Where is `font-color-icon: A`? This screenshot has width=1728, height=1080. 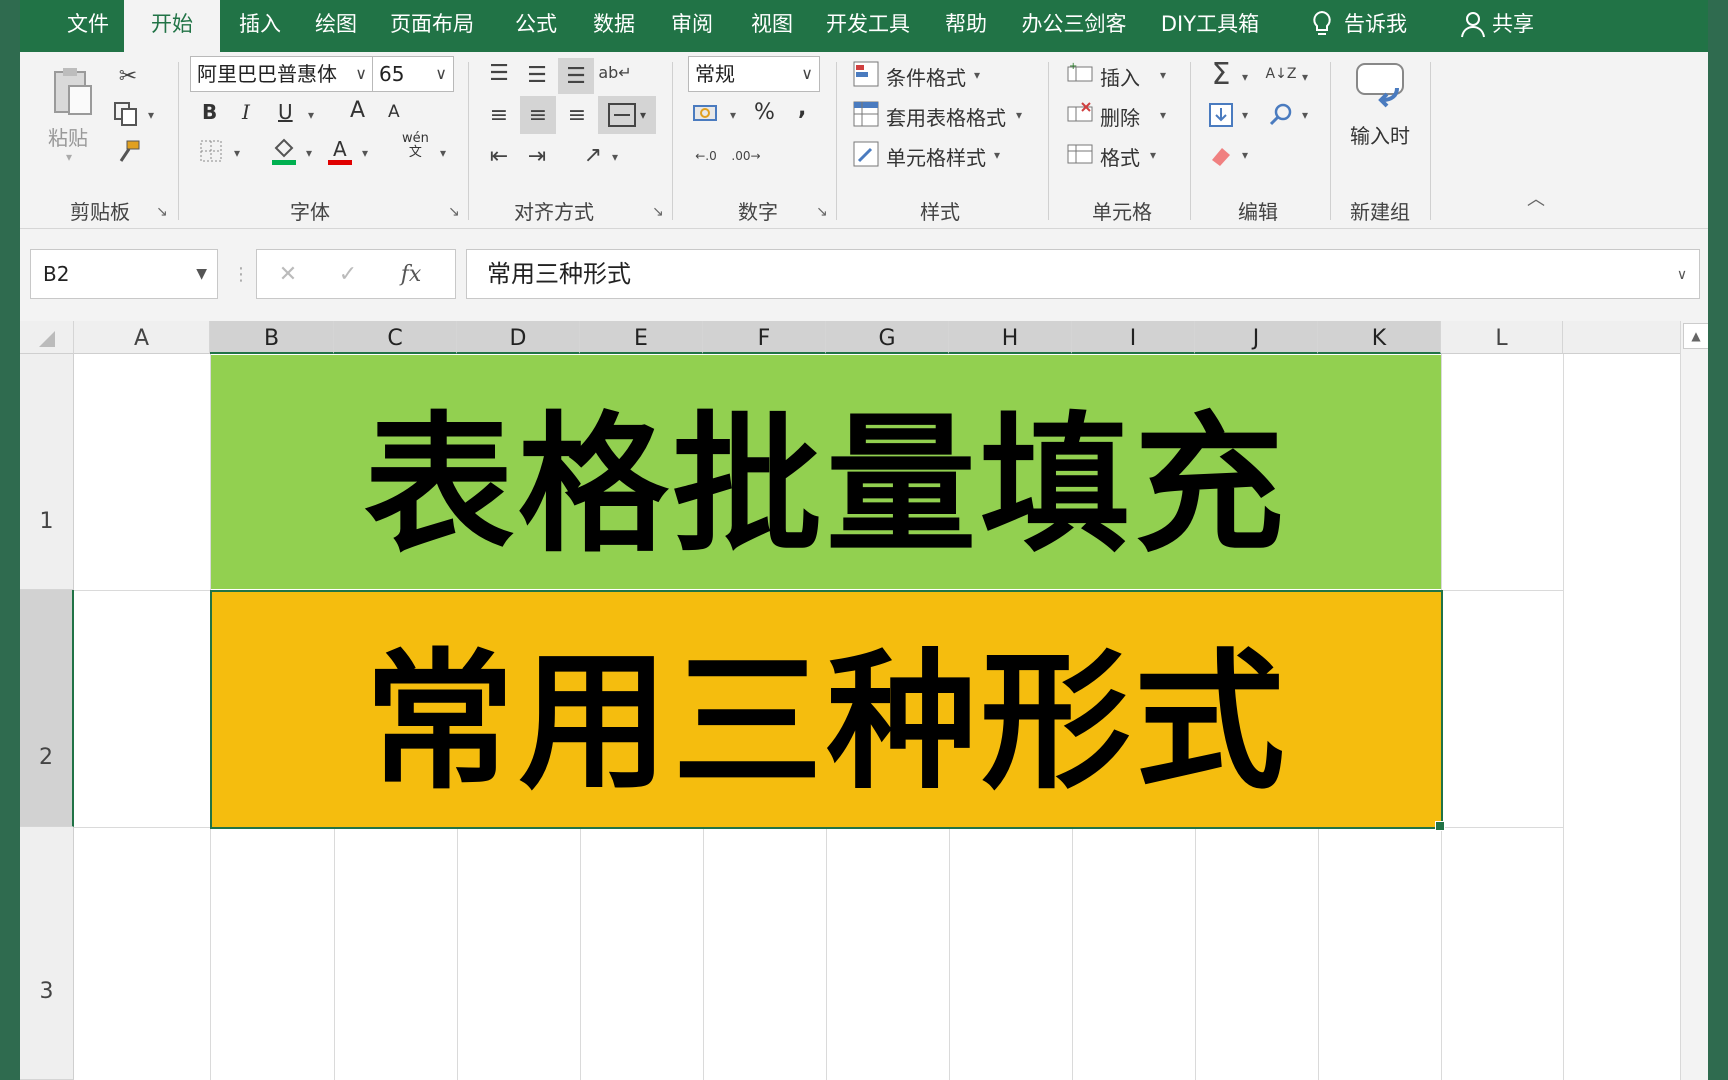
font-color-icon: A is located at coordinates (340, 151).